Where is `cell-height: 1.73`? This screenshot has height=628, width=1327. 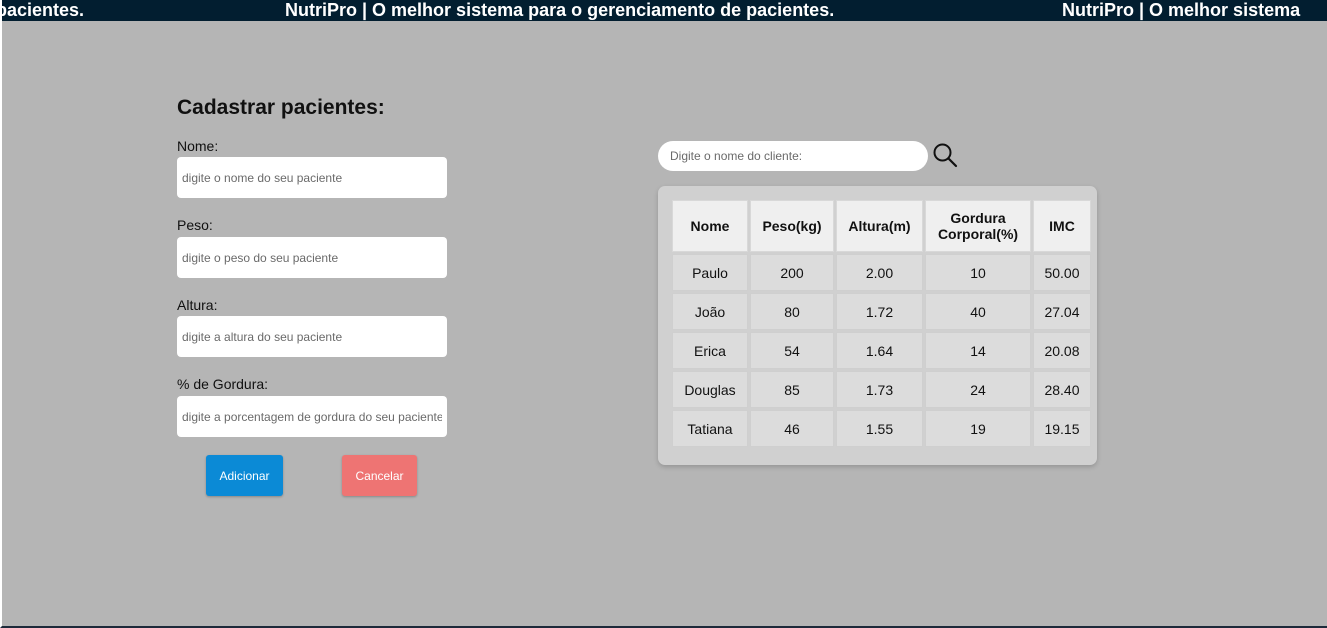 cell-height: 1.73 is located at coordinates (879, 389).